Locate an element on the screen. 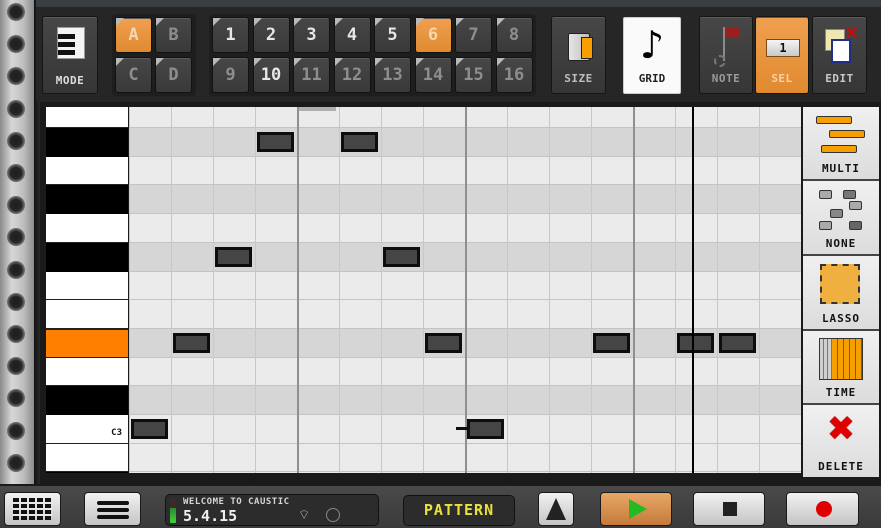 The image size is (881, 528). pattern-1-button: 1 is located at coordinates (230, 35).